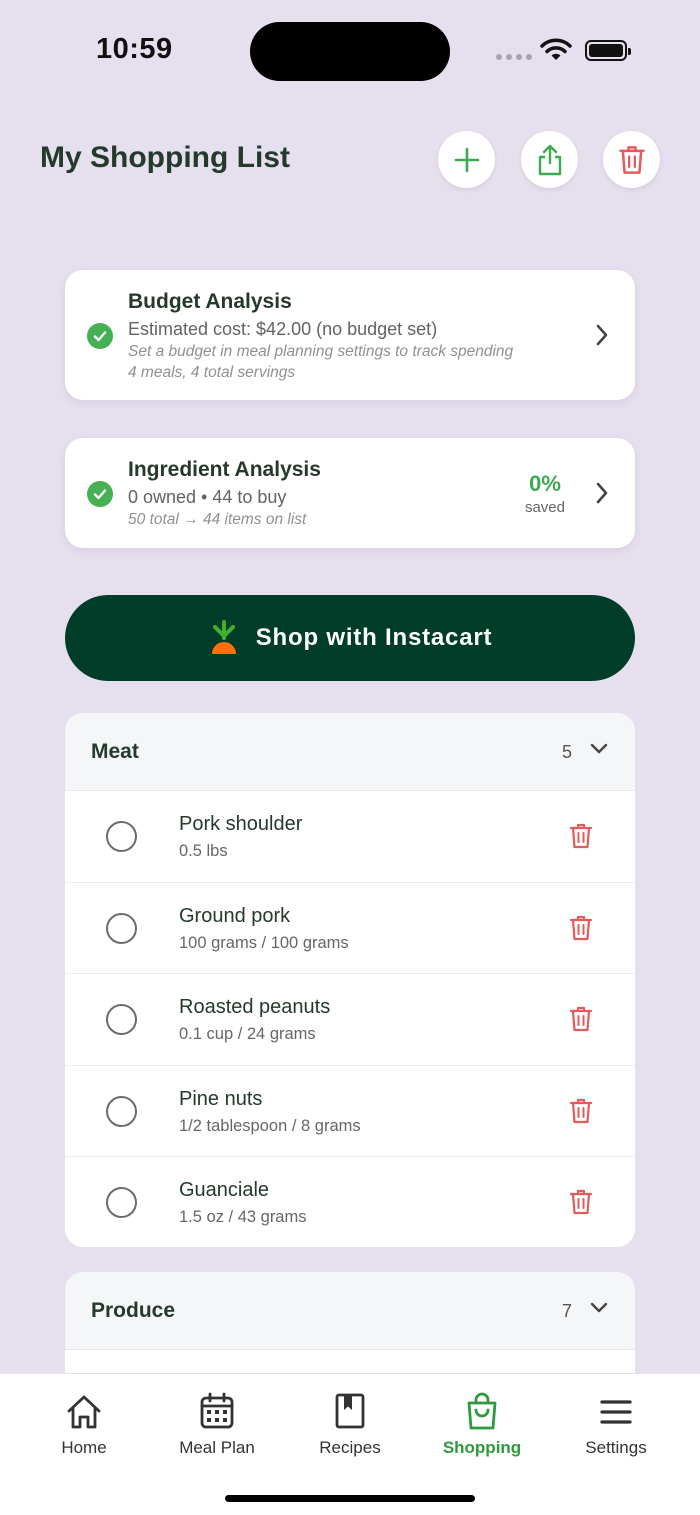 This screenshot has height=1515, width=700. I want to click on dynamic-island, so click(350, 51).